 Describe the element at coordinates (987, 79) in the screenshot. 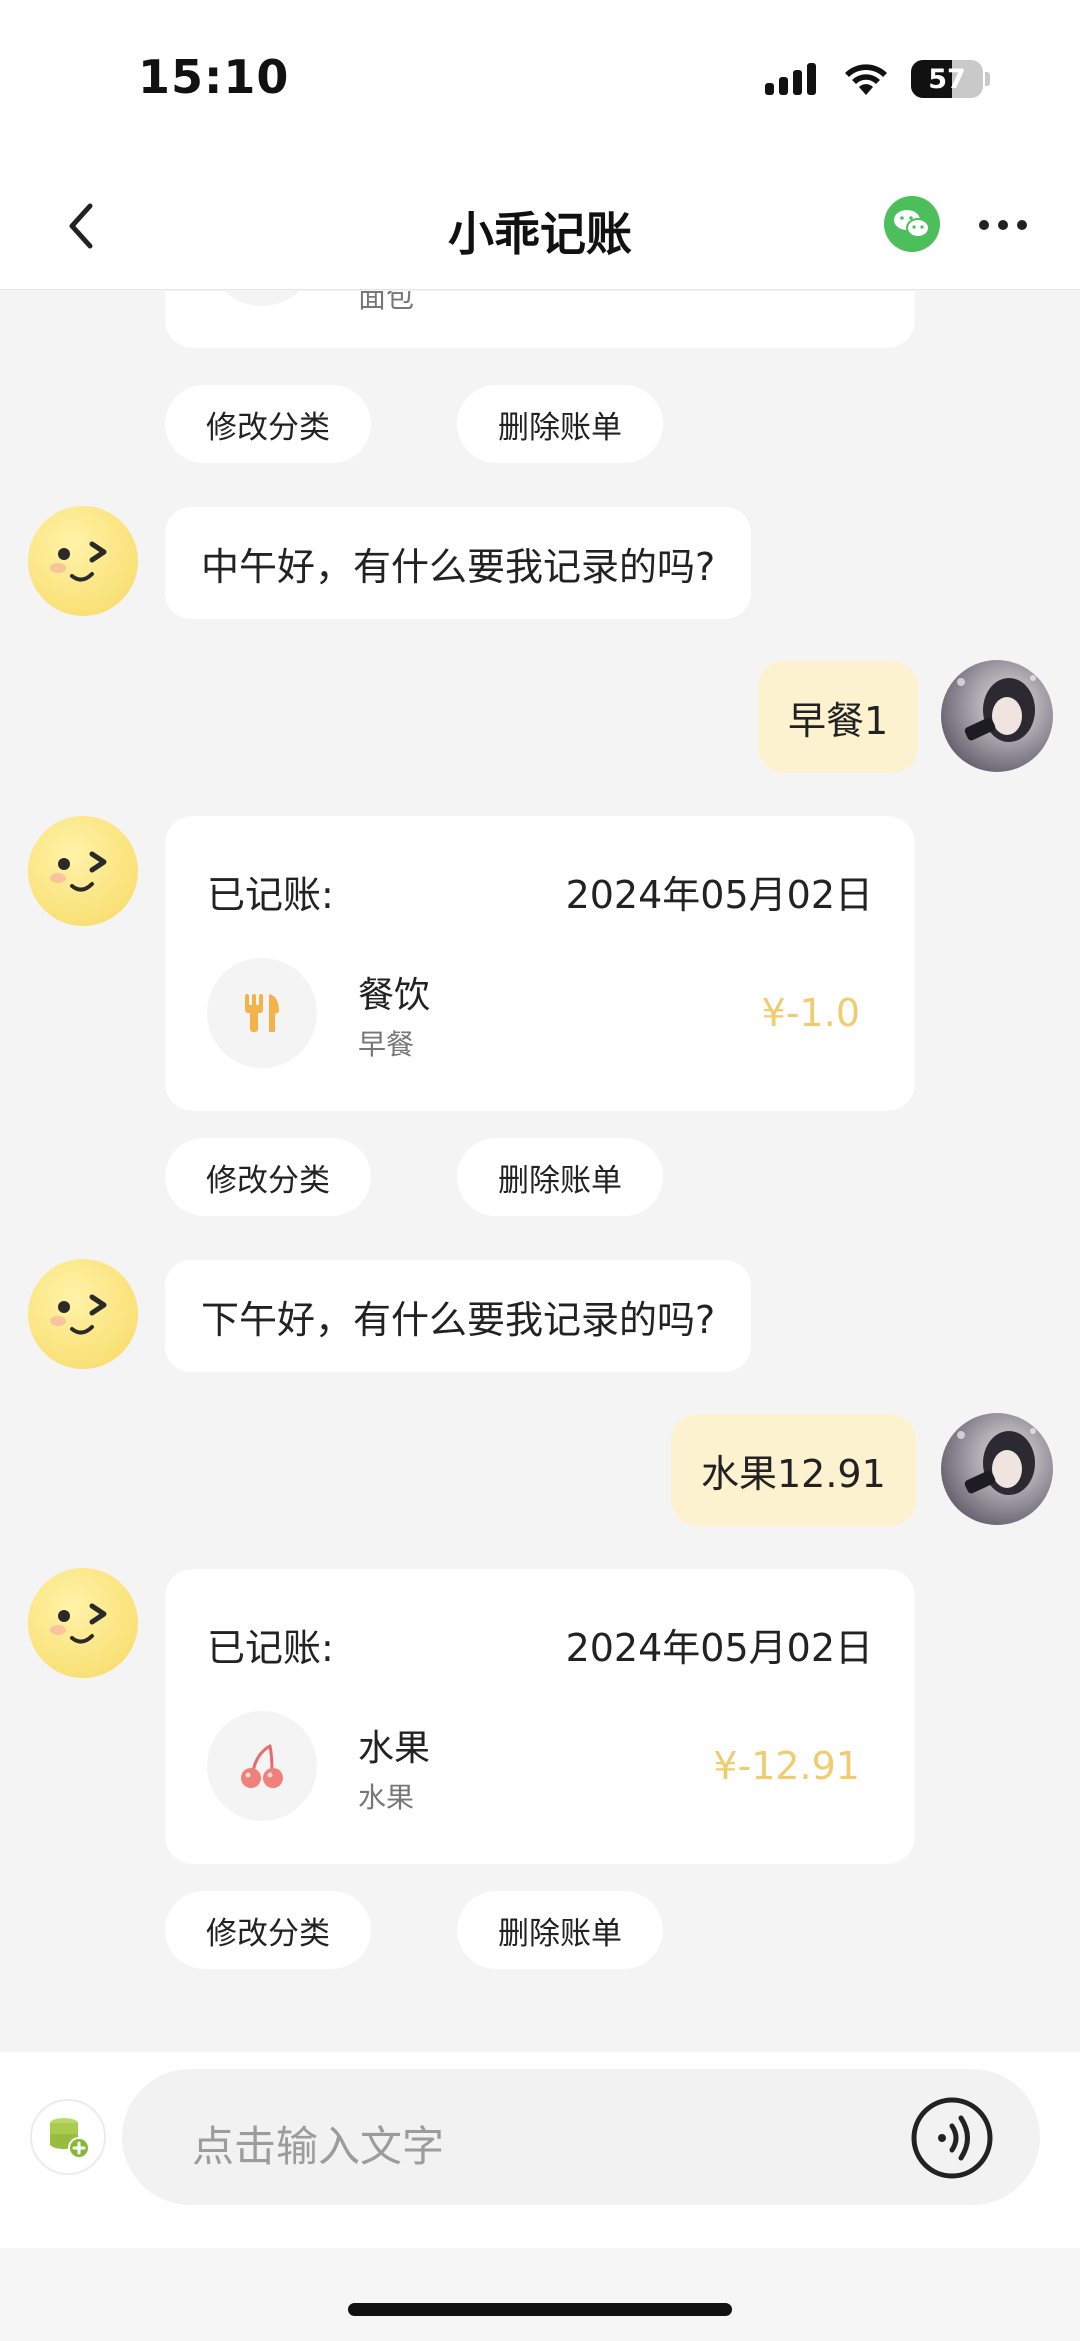

I see `battery-tip` at that location.